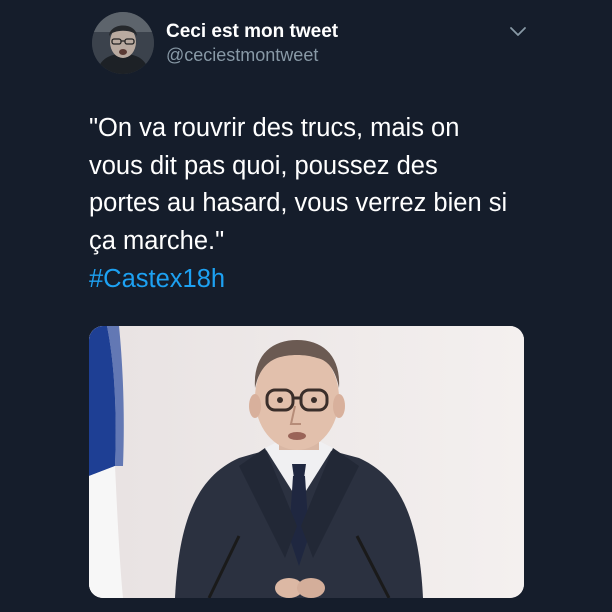 The width and height of the screenshot is (612, 612). Describe the element at coordinates (242, 55) in the screenshot. I see `author-handle: @ceciestmontweet` at that location.